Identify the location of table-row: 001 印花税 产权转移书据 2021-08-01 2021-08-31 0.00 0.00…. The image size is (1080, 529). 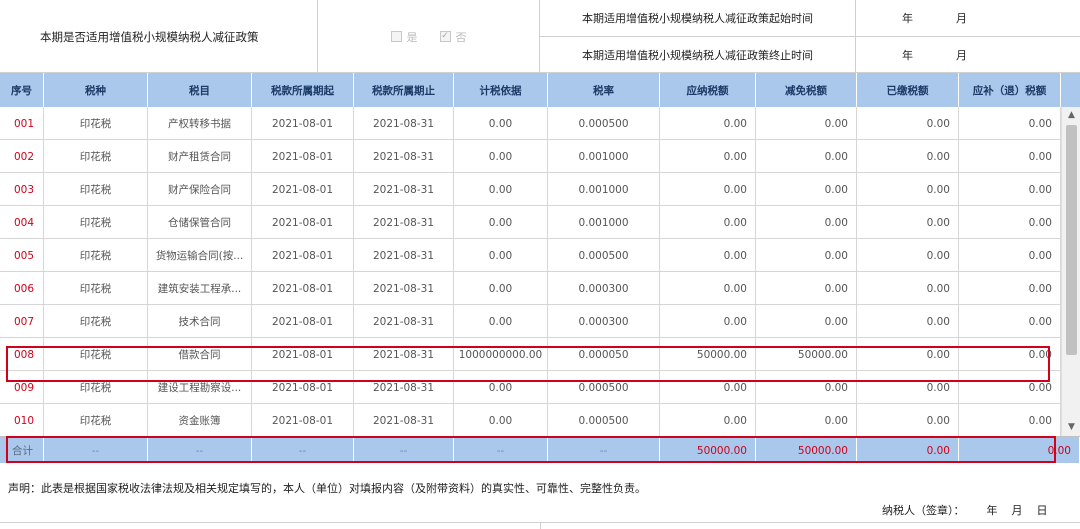
(530, 123).